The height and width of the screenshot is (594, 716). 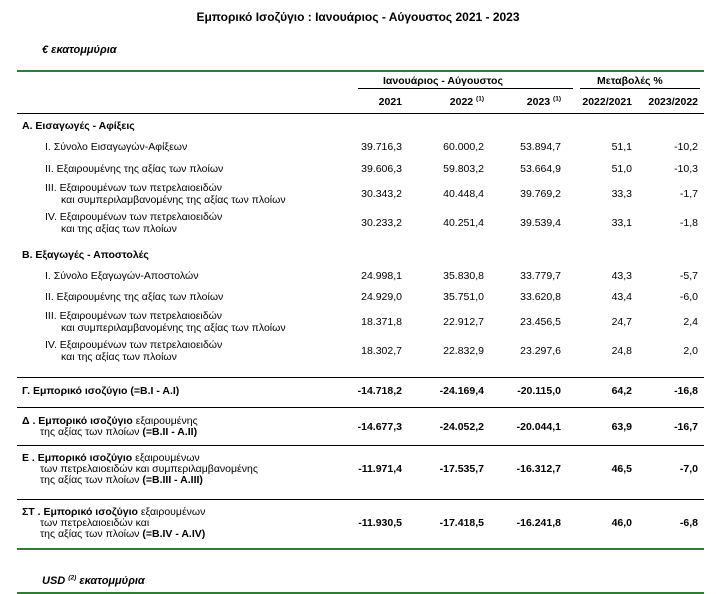 What do you see at coordinates (621, 426) in the screenshot?
I see `balance-value: 63,9` at bounding box center [621, 426].